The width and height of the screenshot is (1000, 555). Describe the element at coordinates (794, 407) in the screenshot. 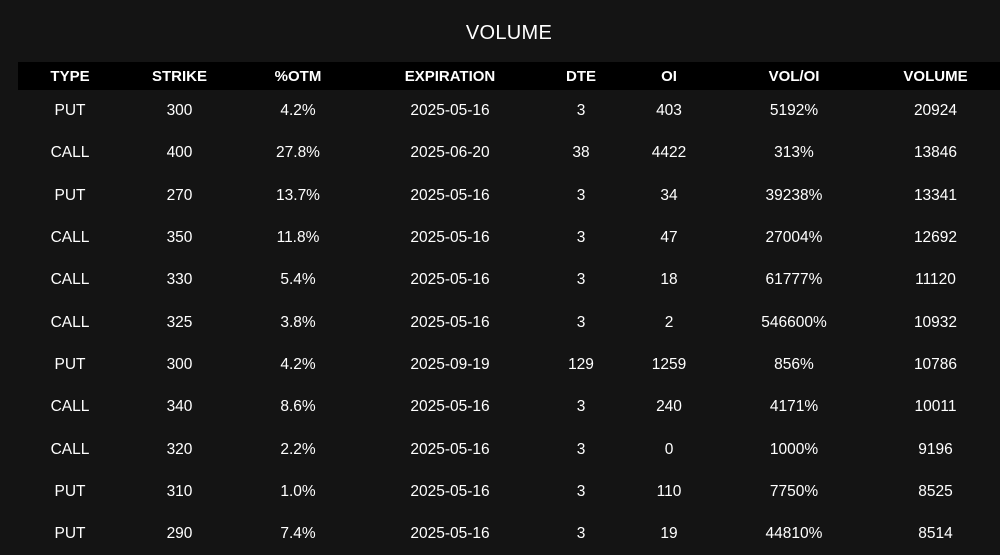

I see `cell-vol-oi: 4171%` at that location.